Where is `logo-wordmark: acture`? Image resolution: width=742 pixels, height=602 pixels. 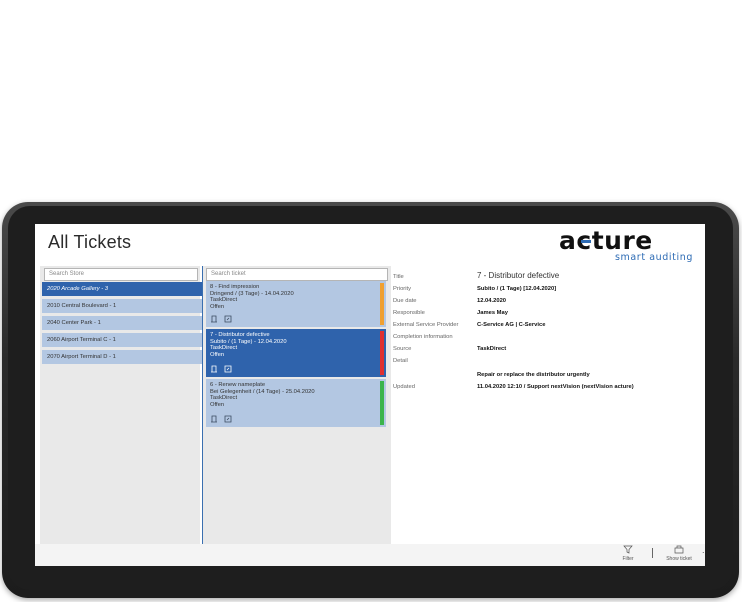
logo-wordmark: acture is located at coordinates (606, 240).